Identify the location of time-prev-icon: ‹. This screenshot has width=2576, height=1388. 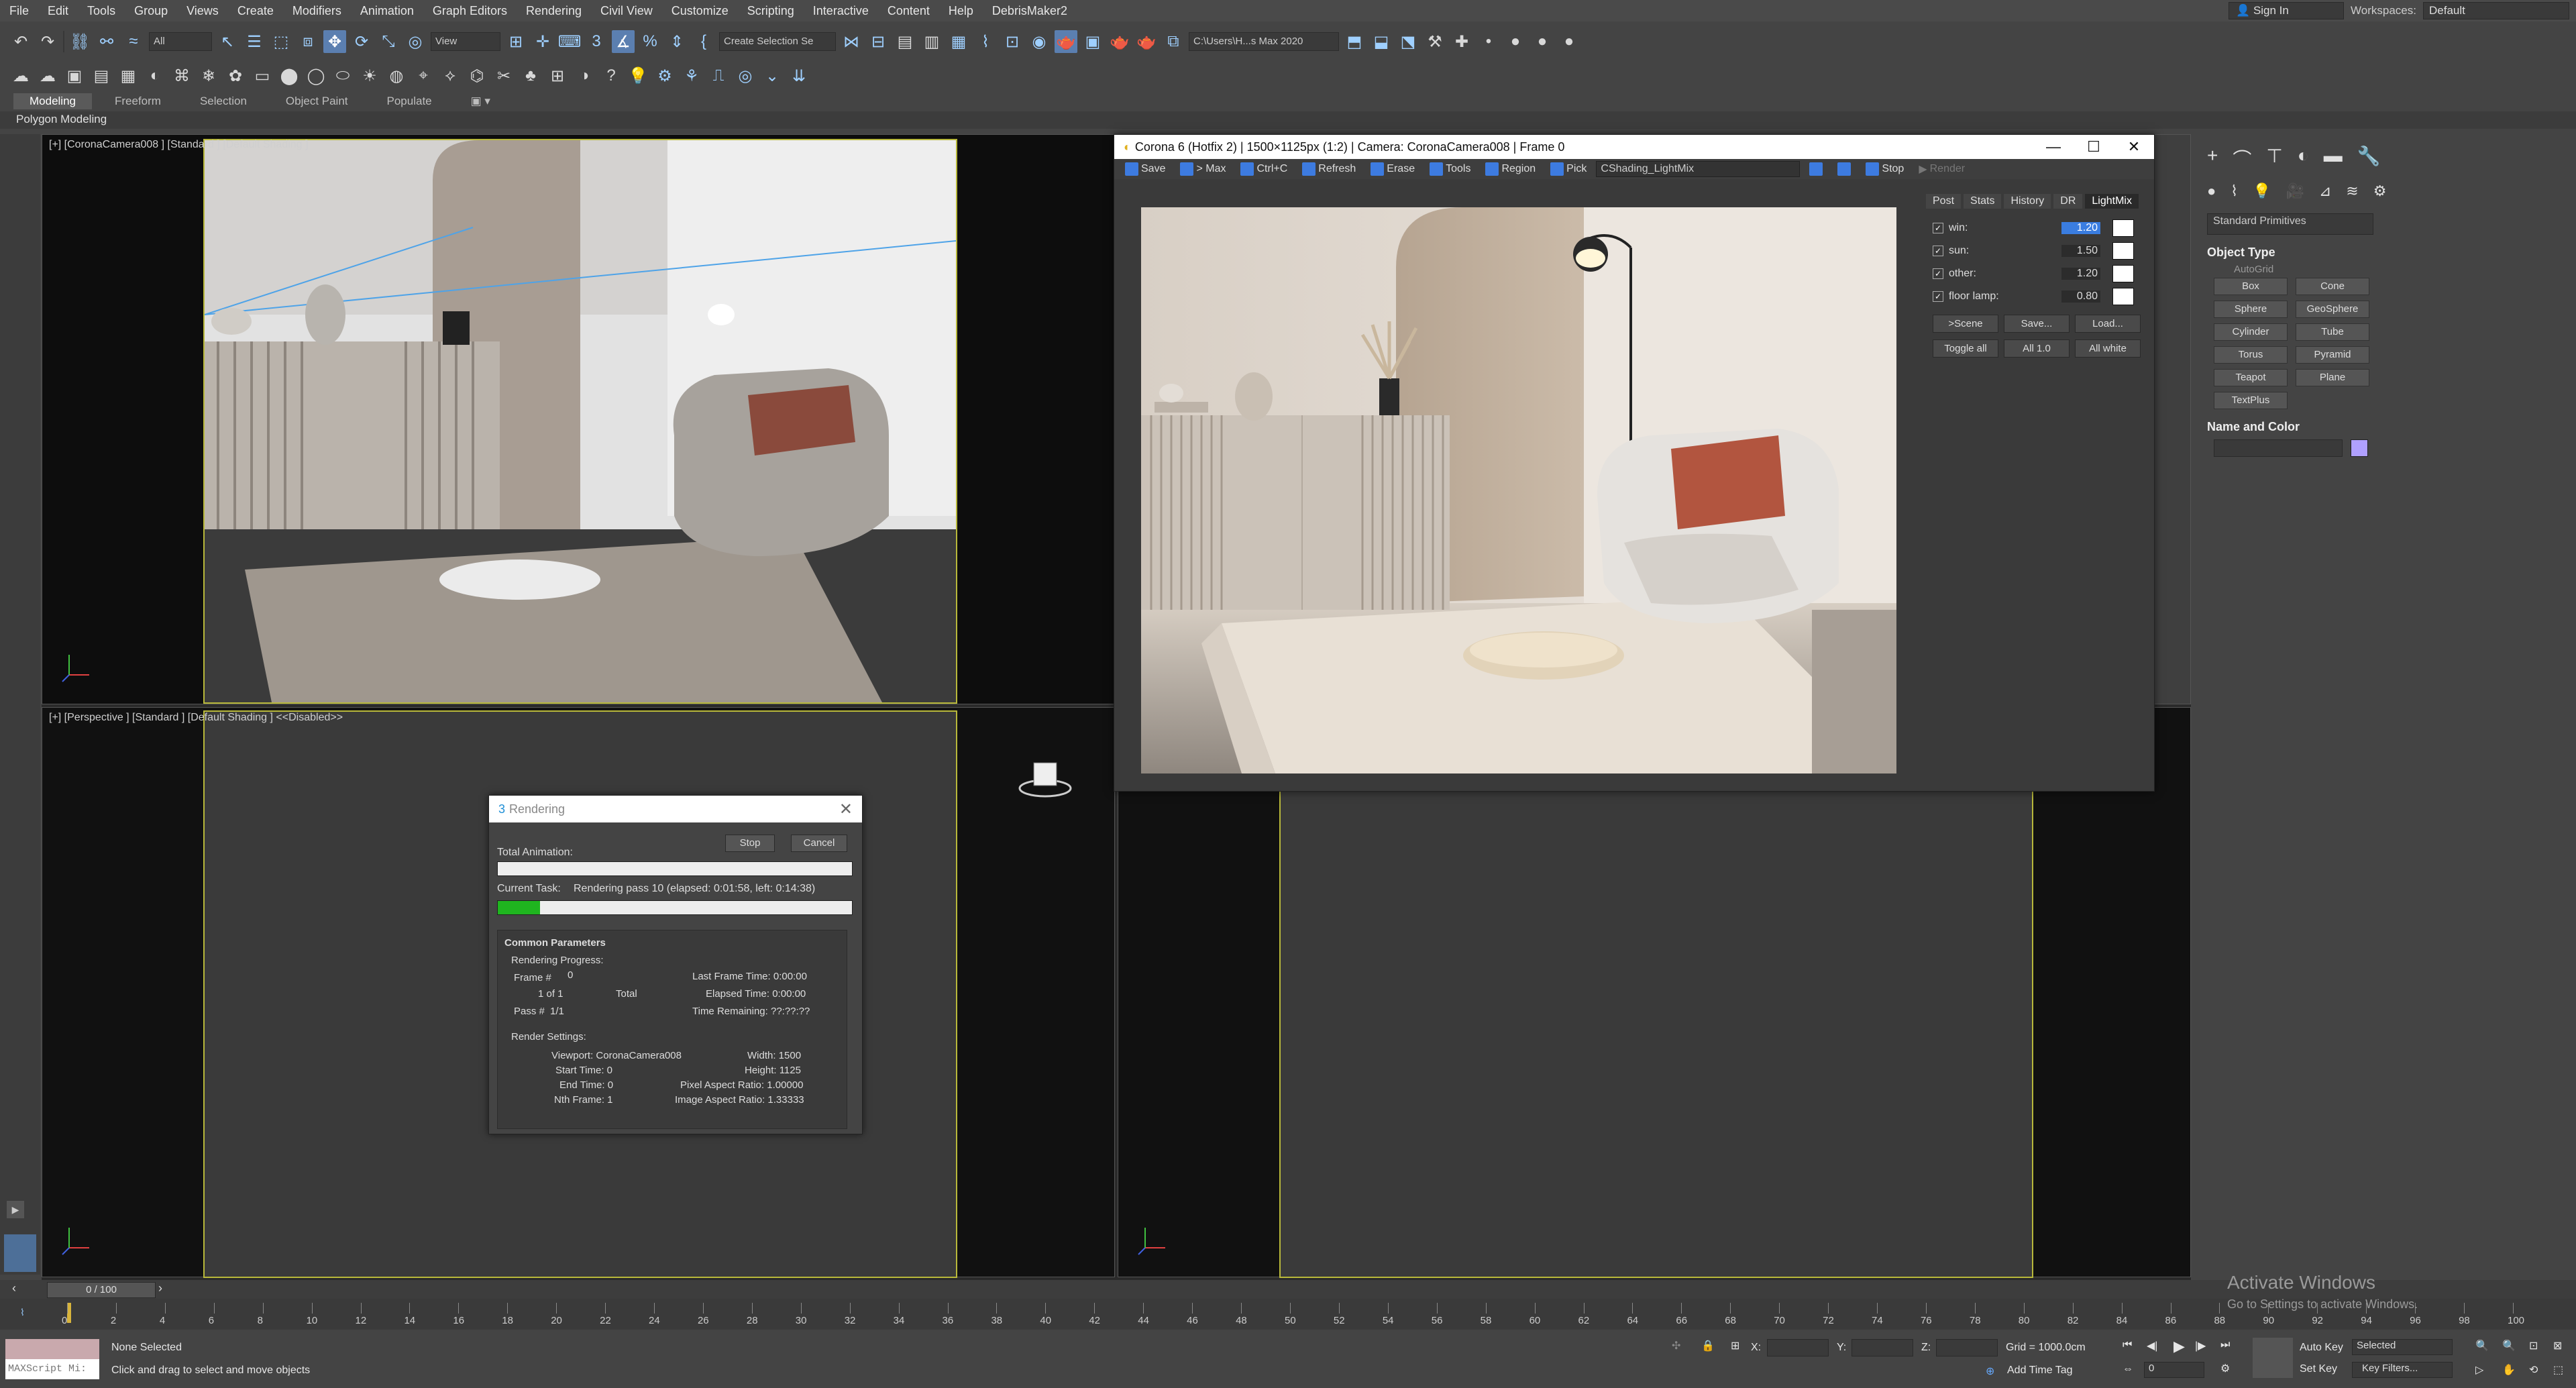
(14, 1288).